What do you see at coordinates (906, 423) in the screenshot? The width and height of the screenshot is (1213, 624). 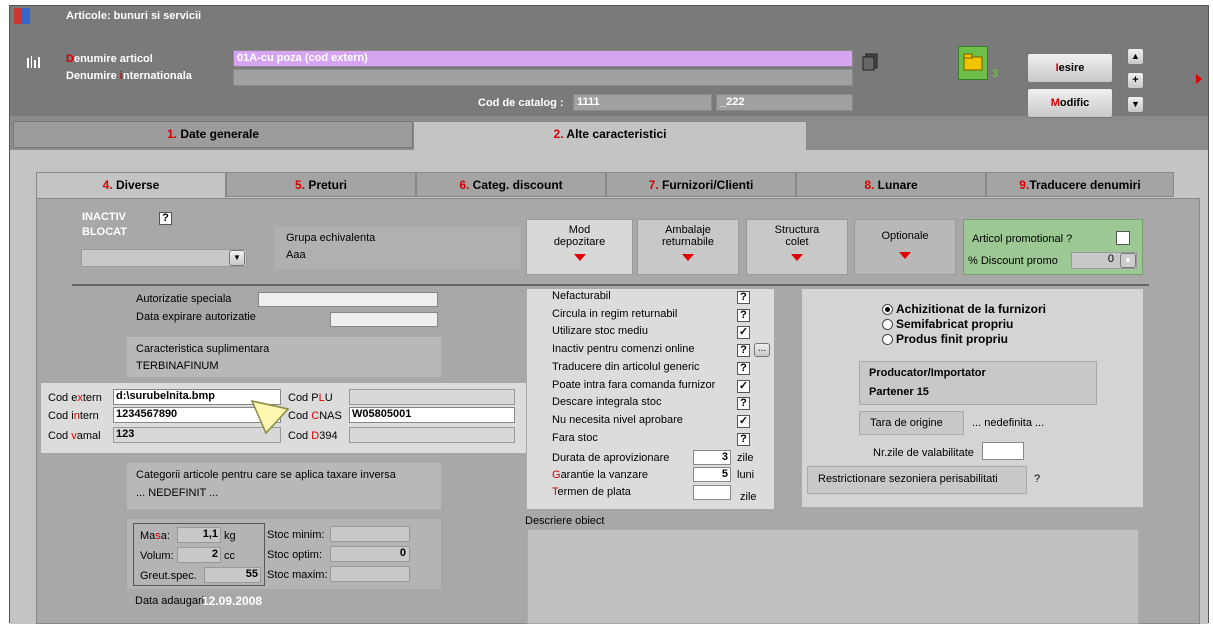 I see `tara-origine-label: Tara de origine` at bounding box center [906, 423].